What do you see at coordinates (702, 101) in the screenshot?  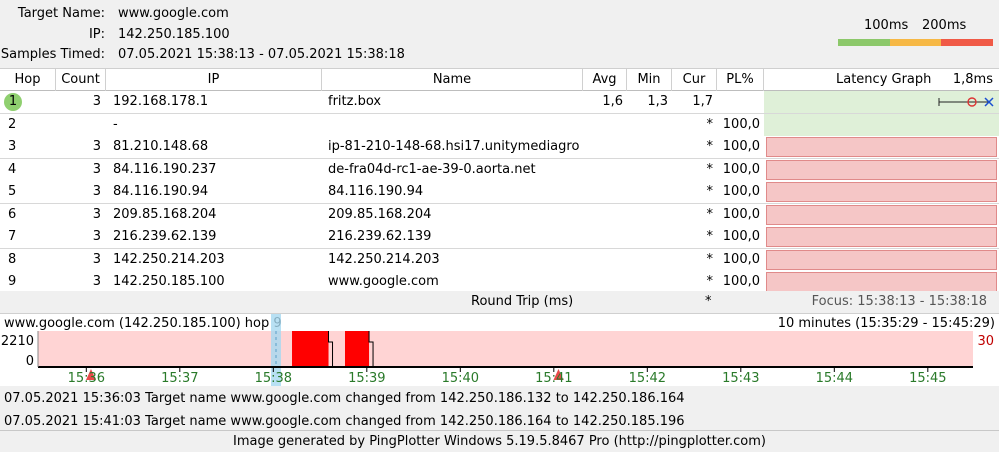 I see `cell-cur: 1,7` at bounding box center [702, 101].